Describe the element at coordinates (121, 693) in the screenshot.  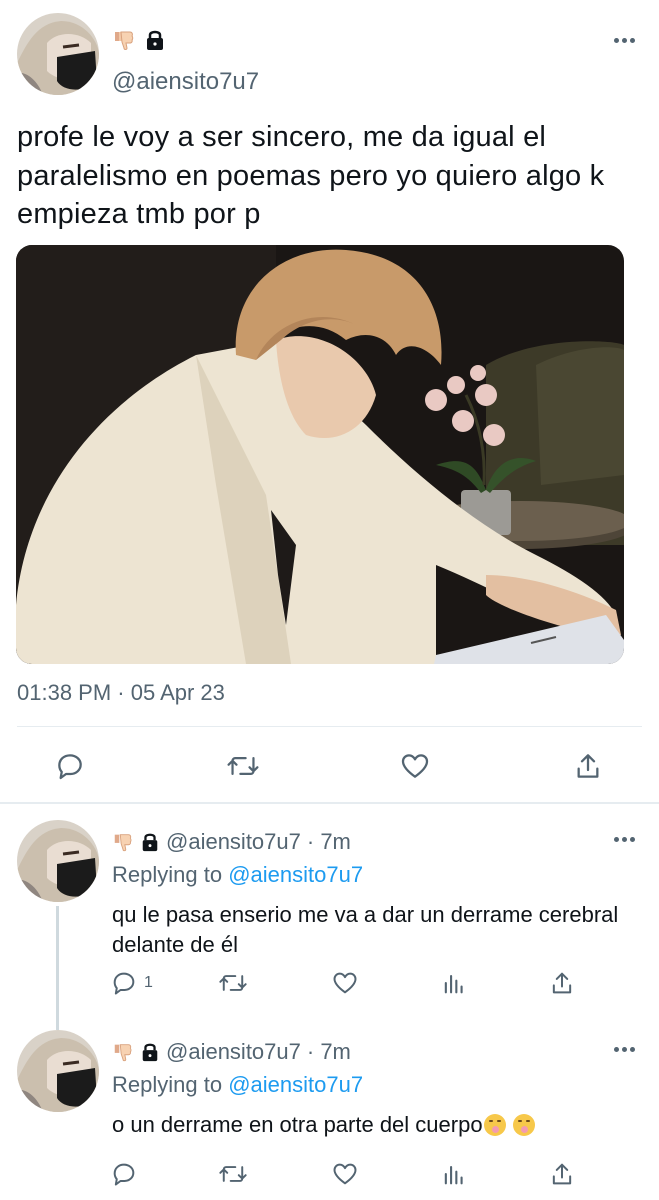
I see `tweet-timestamp: 01:38 PM · 05 Apr 23` at that location.